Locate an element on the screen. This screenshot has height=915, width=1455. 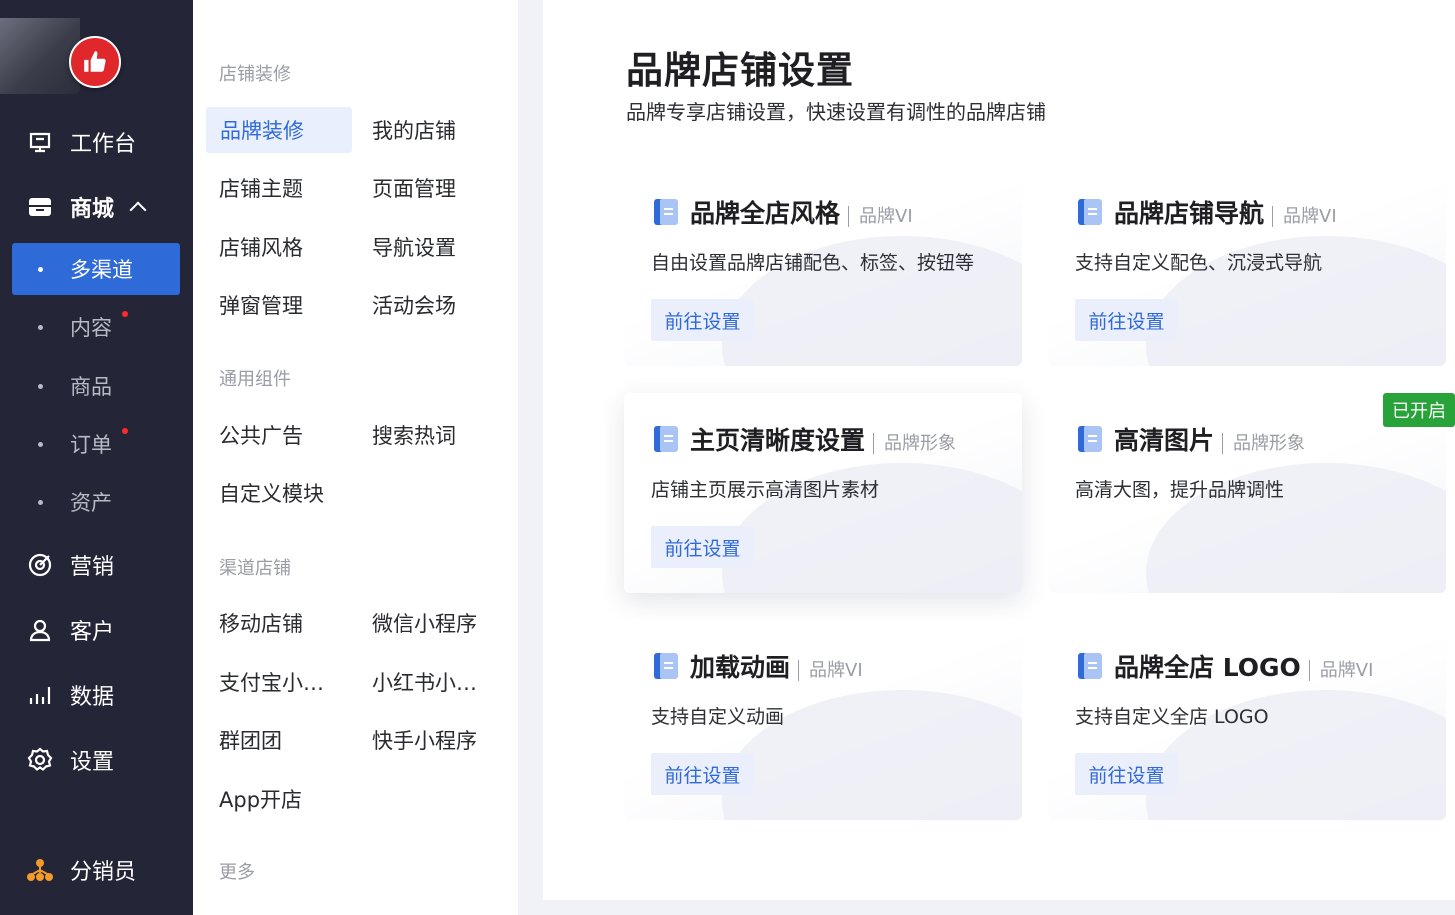
setting-card: 品牌全店风格 品牌VI 自由设置品牌店铺配色、标签、按钮等 前往设置 is located at coordinates (823, 266).